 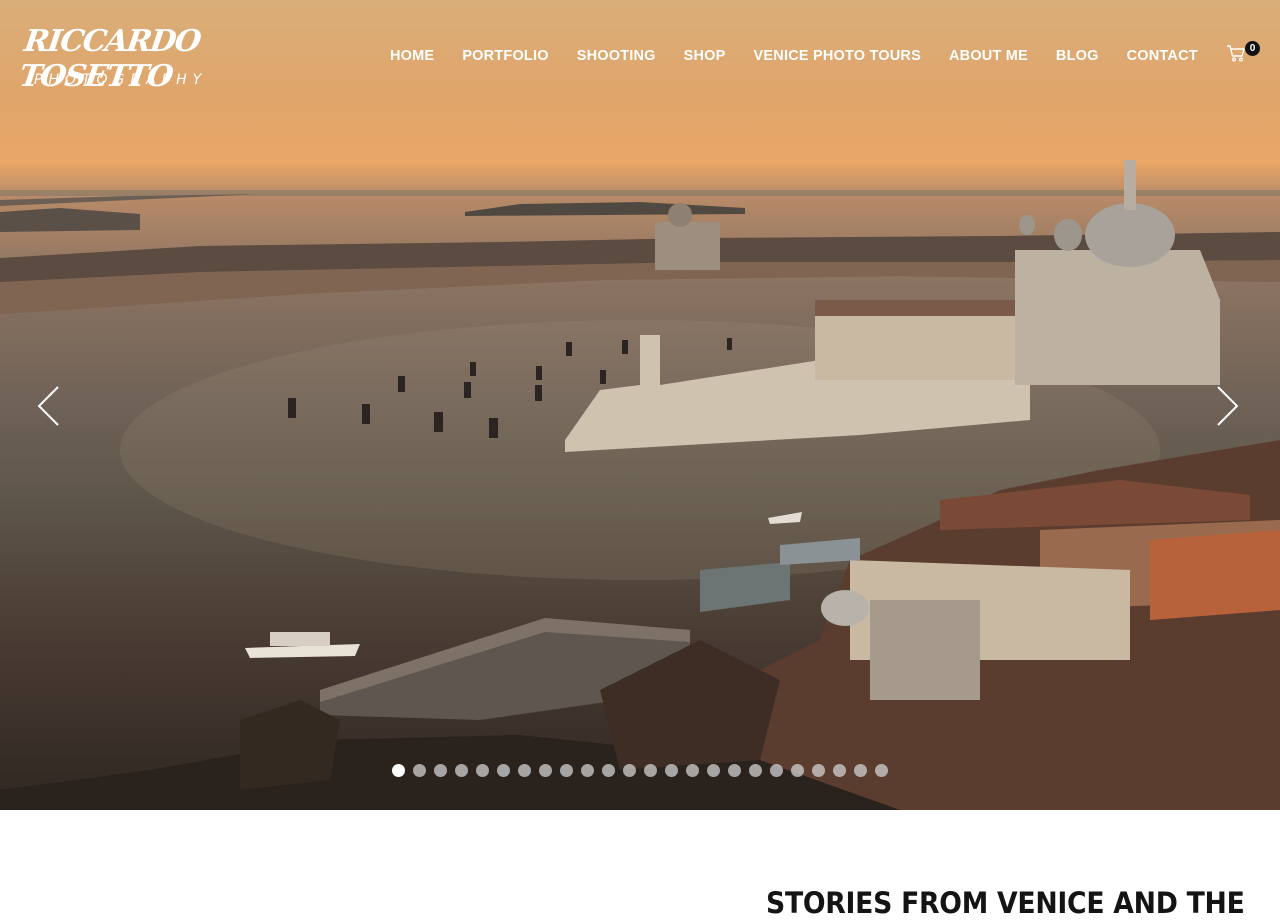 What do you see at coordinates (705, 56) in the screenshot?
I see `nav-item-shop: SHOP` at bounding box center [705, 56].